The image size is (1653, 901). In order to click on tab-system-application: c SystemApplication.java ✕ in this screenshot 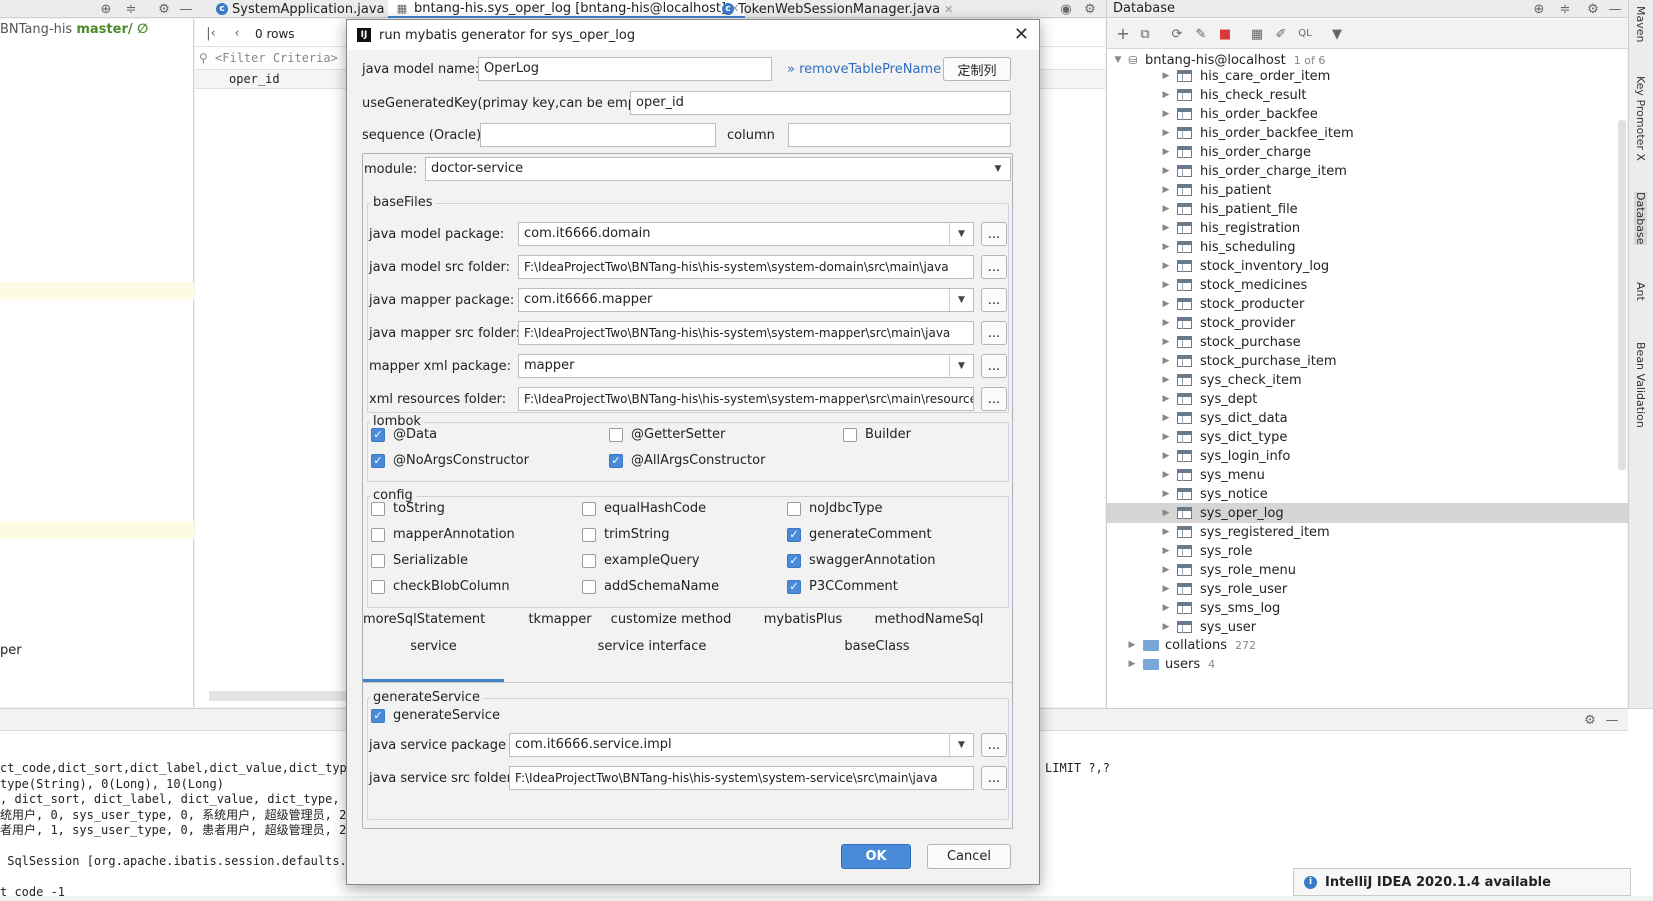, I will do `click(307, 9)`.